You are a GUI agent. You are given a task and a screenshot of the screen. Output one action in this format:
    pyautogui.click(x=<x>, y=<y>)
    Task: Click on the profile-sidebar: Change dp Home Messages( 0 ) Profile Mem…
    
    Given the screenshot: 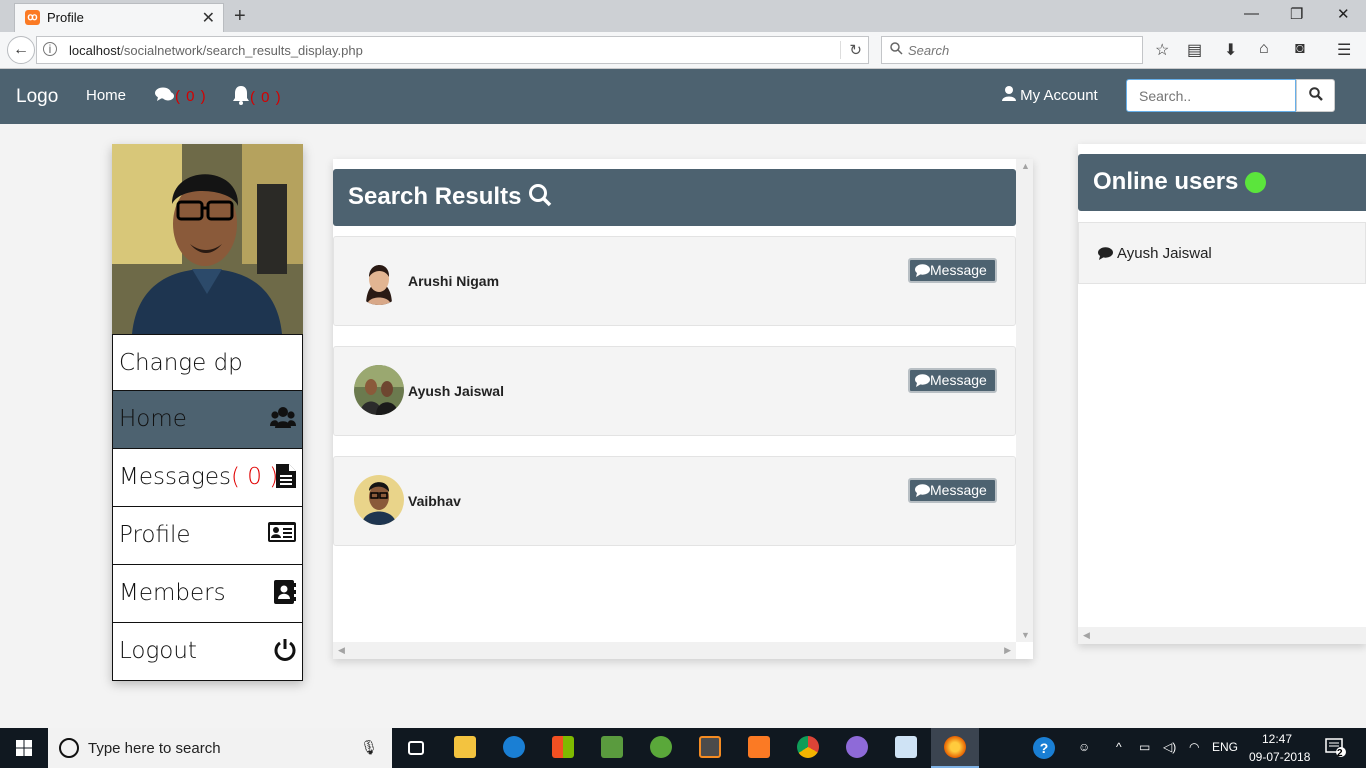 What is the action you would take?
    pyautogui.click(x=207, y=412)
    